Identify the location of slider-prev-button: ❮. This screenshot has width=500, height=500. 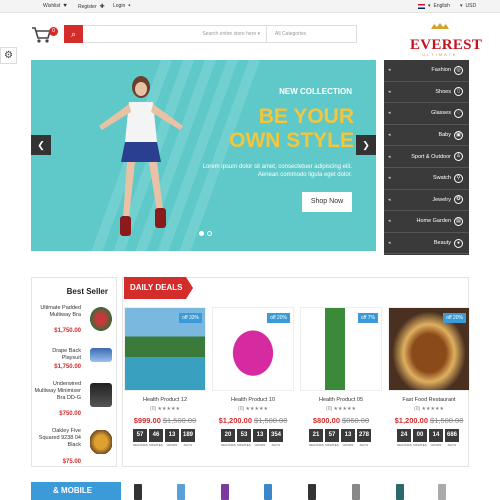
(41, 145).